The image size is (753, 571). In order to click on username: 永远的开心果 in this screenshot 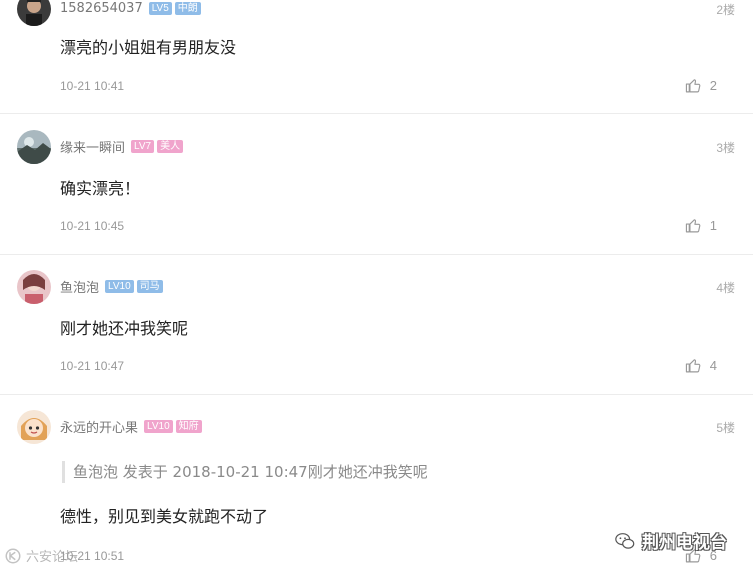, I will do `click(99, 426)`.